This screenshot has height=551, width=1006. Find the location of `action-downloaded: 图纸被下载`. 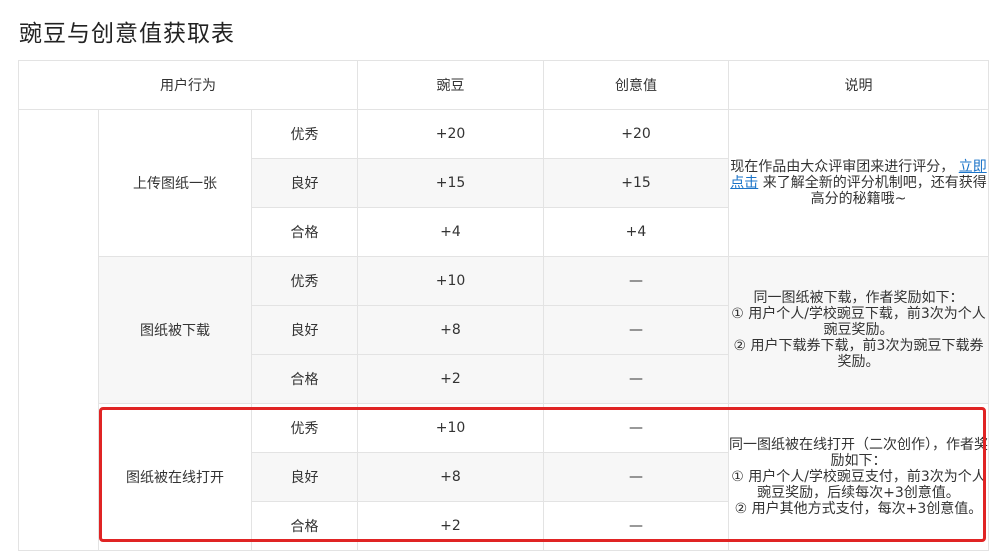

action-downloaded: 图纸被下载 is located at coordinates (175, 330).